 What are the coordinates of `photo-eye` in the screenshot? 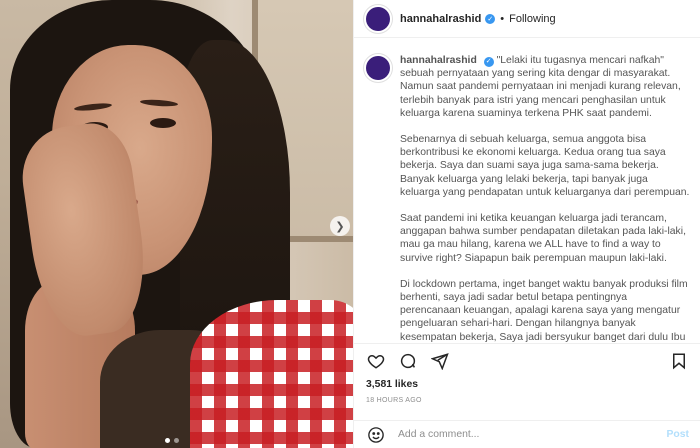 It's located at (163, 123).